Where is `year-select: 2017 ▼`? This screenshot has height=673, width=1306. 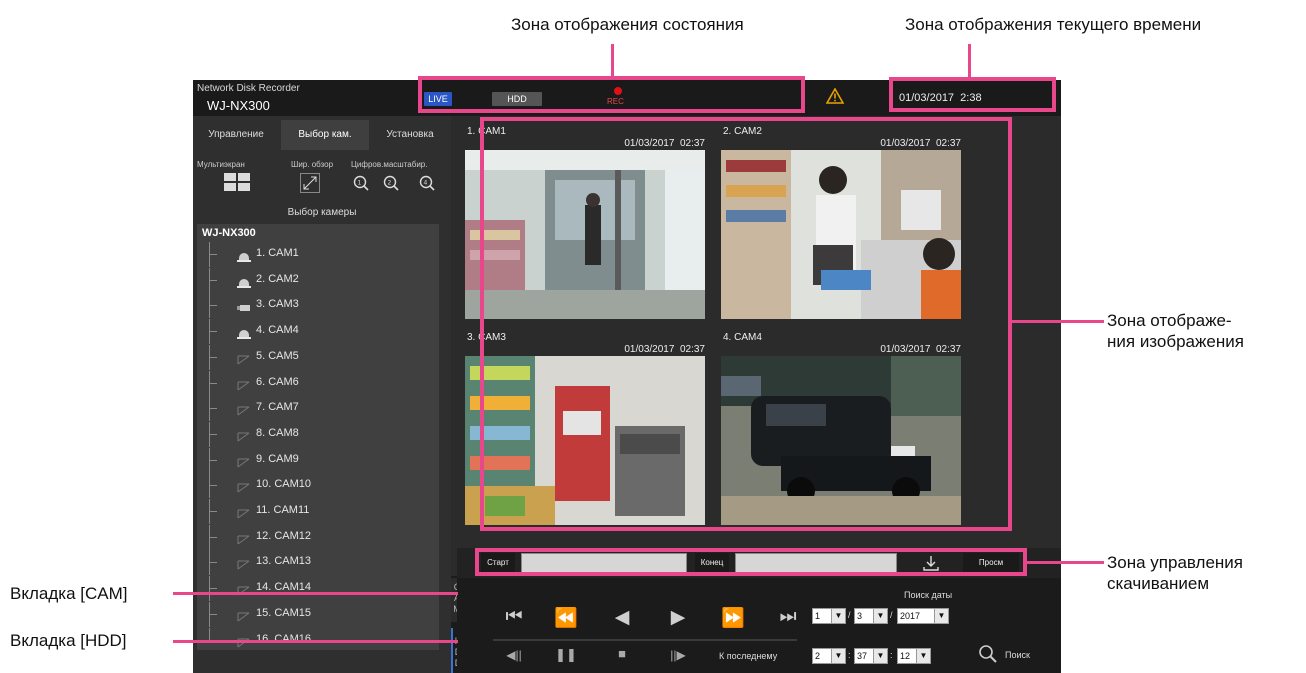 year-select: 2017 ▼ is located at coordinates (923, 616).